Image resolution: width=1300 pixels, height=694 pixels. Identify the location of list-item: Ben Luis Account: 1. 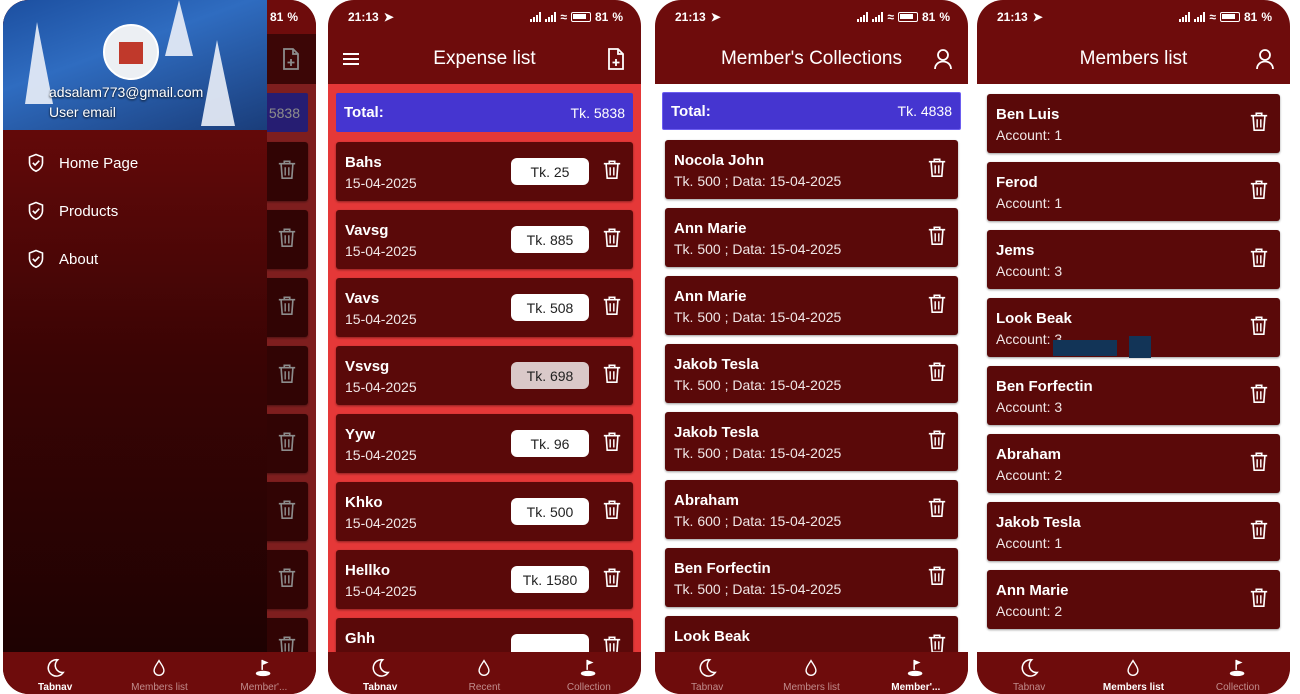
(1133, 123).